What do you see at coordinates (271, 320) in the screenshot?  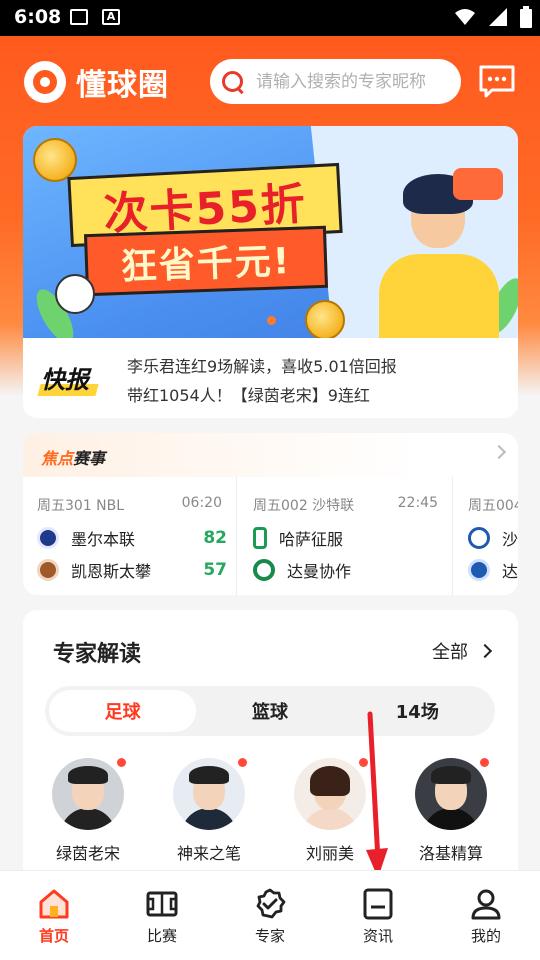 I see `carousel-indicator` at bounding box center [271, 320].